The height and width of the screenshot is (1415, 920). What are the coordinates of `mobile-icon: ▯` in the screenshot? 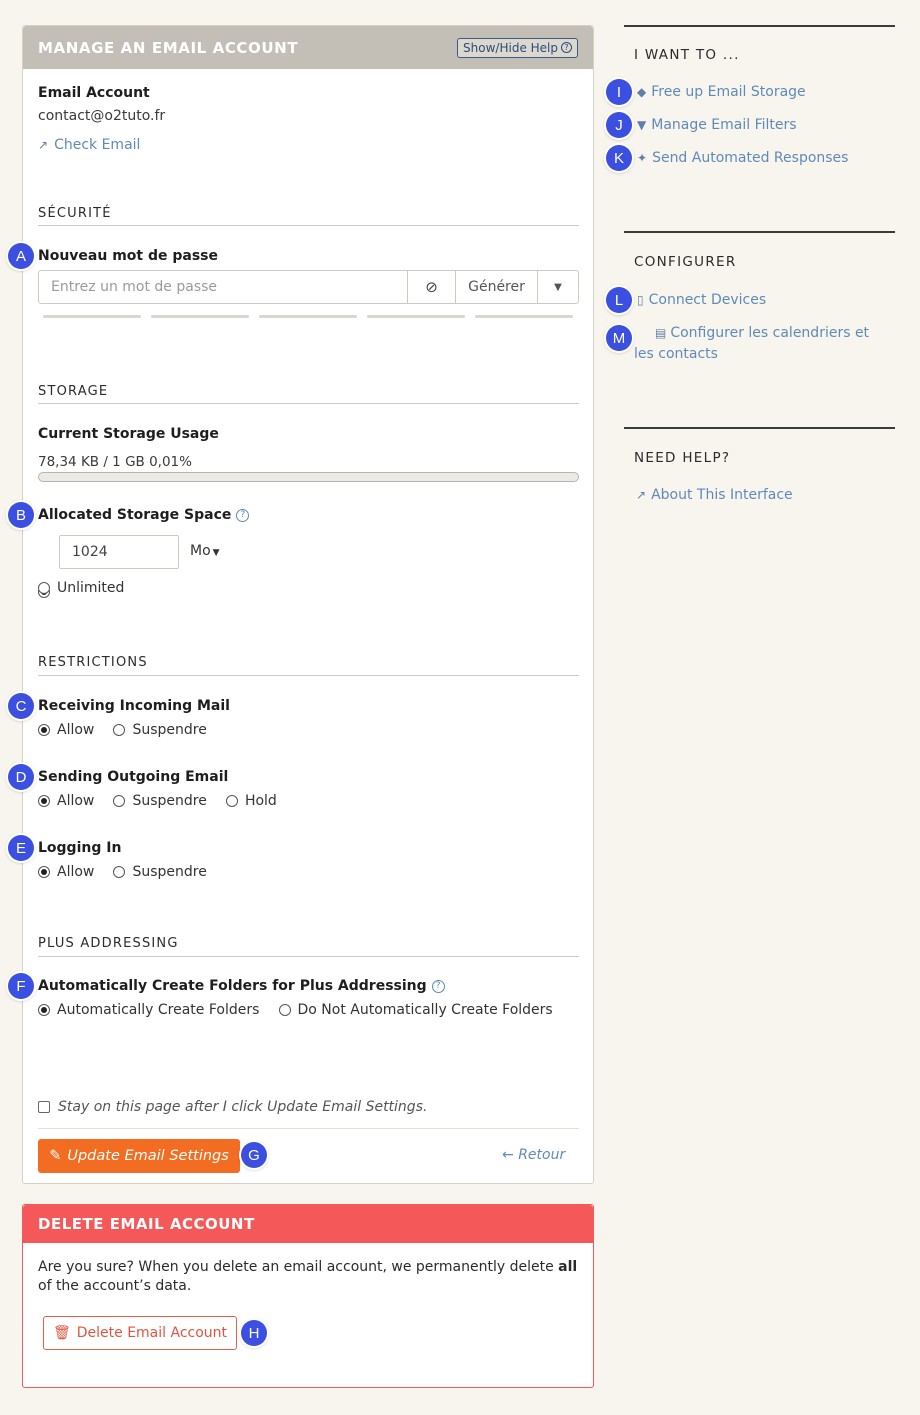 It's located at (640, 300).